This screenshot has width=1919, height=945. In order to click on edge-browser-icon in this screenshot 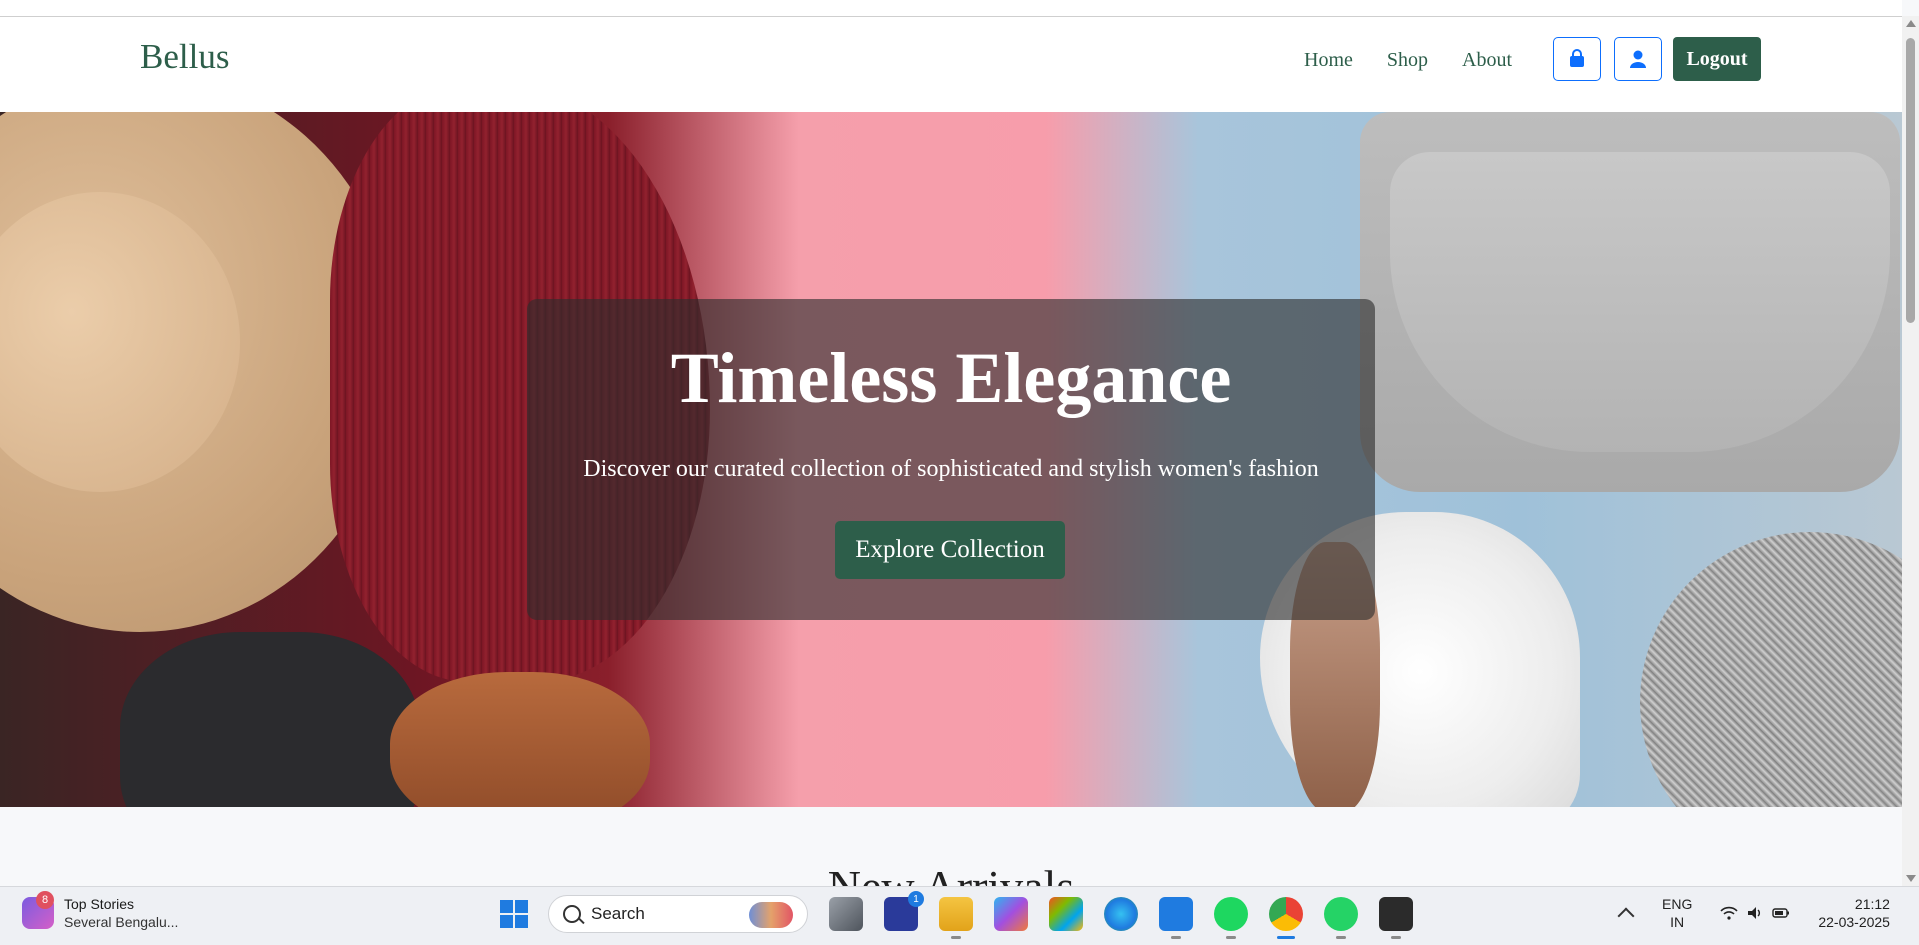, I will do `click(1121, 914)`.